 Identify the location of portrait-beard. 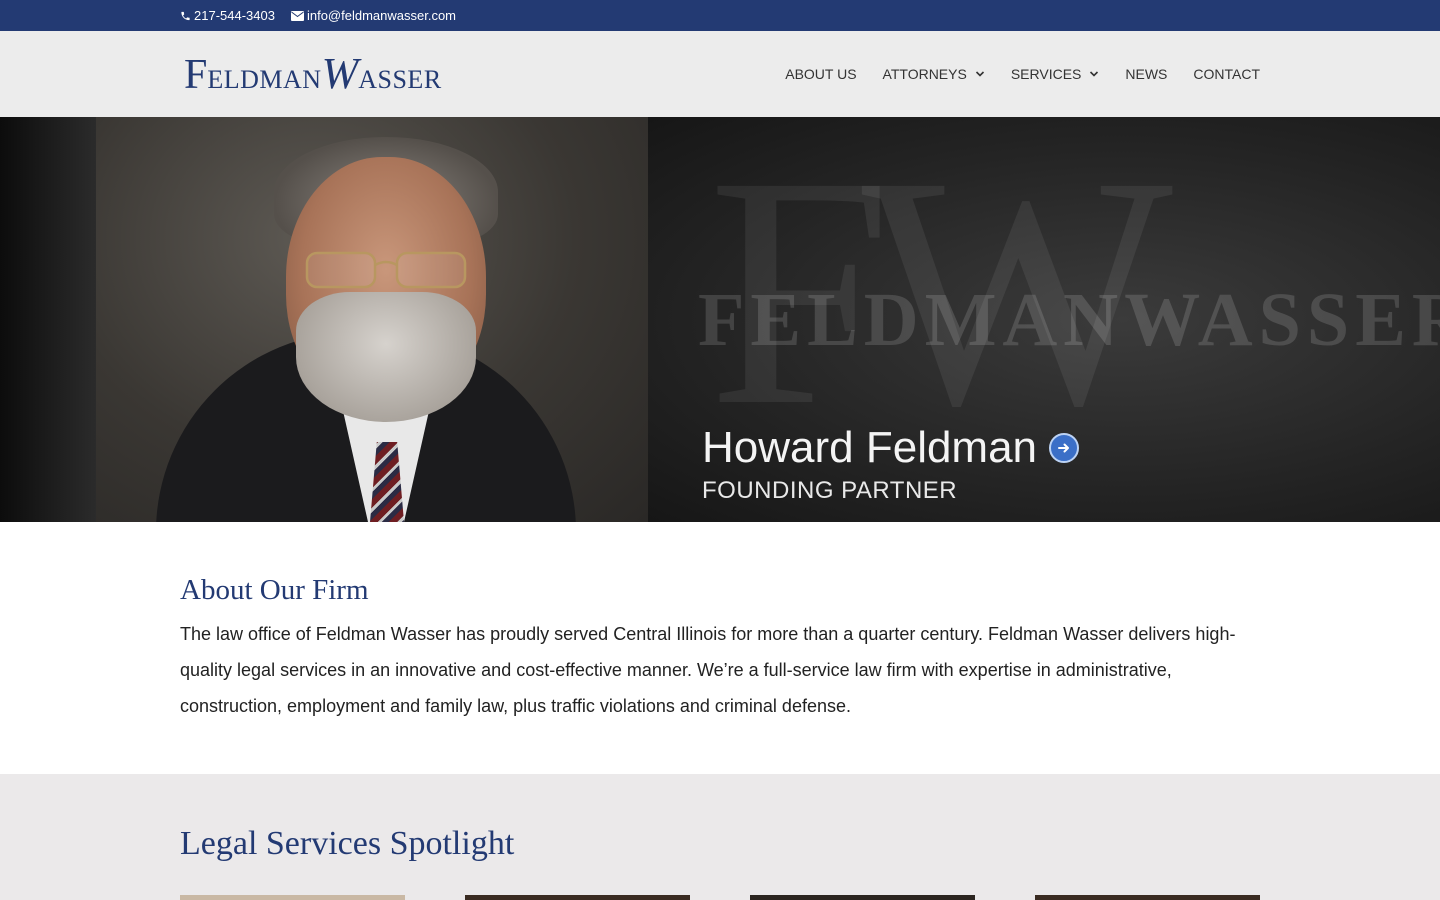
(386, 357).